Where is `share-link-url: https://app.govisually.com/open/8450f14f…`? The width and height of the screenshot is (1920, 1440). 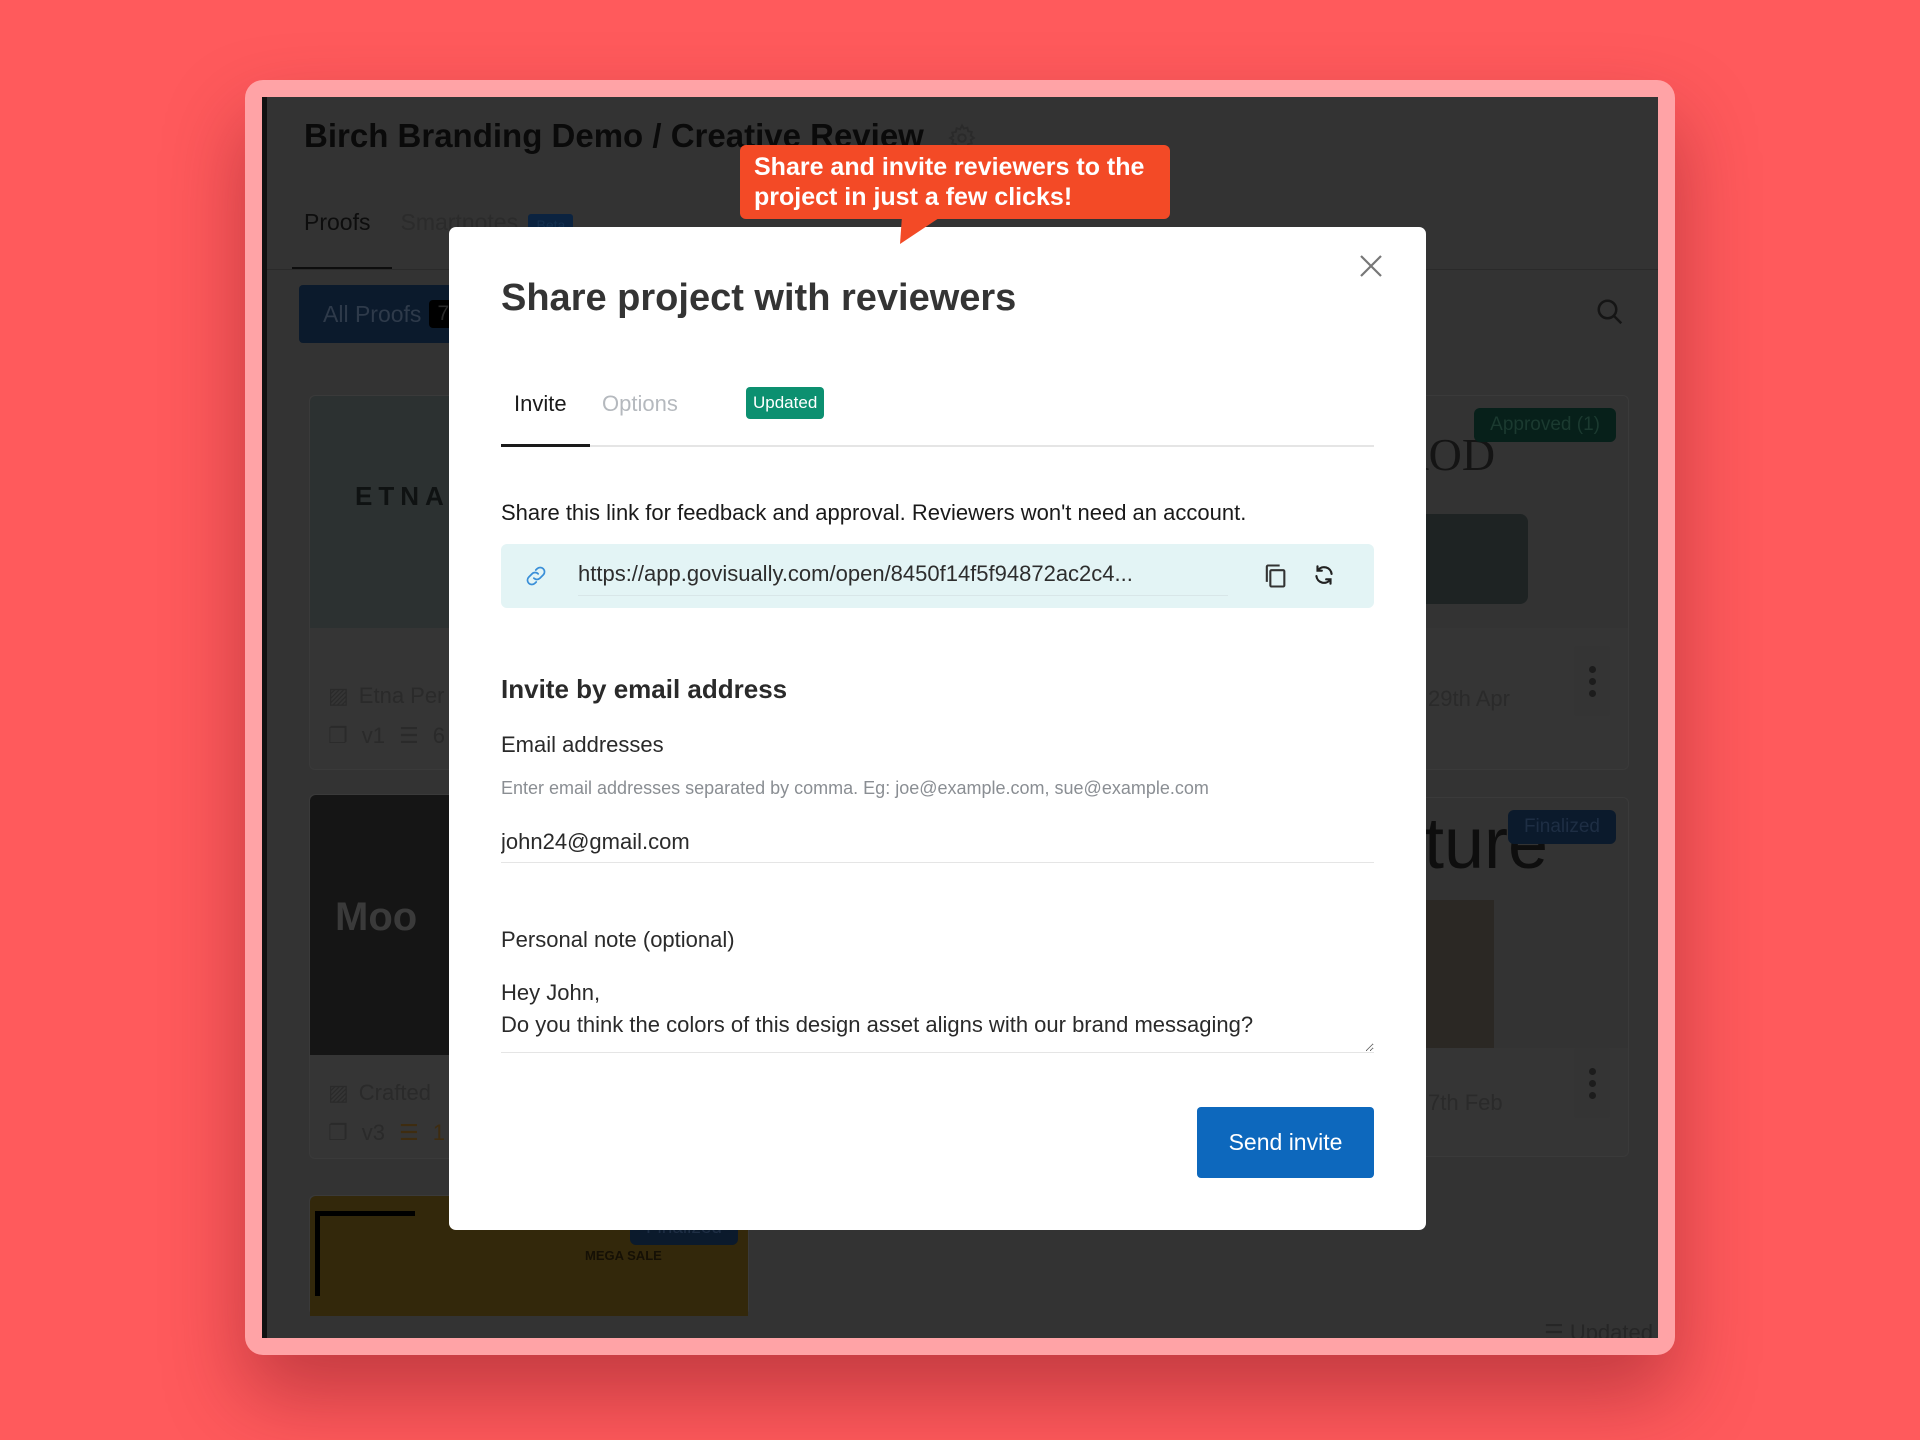 share-link-url: https://app.govisually.com/open/8450f14f… is located at coordinates (903, 578).